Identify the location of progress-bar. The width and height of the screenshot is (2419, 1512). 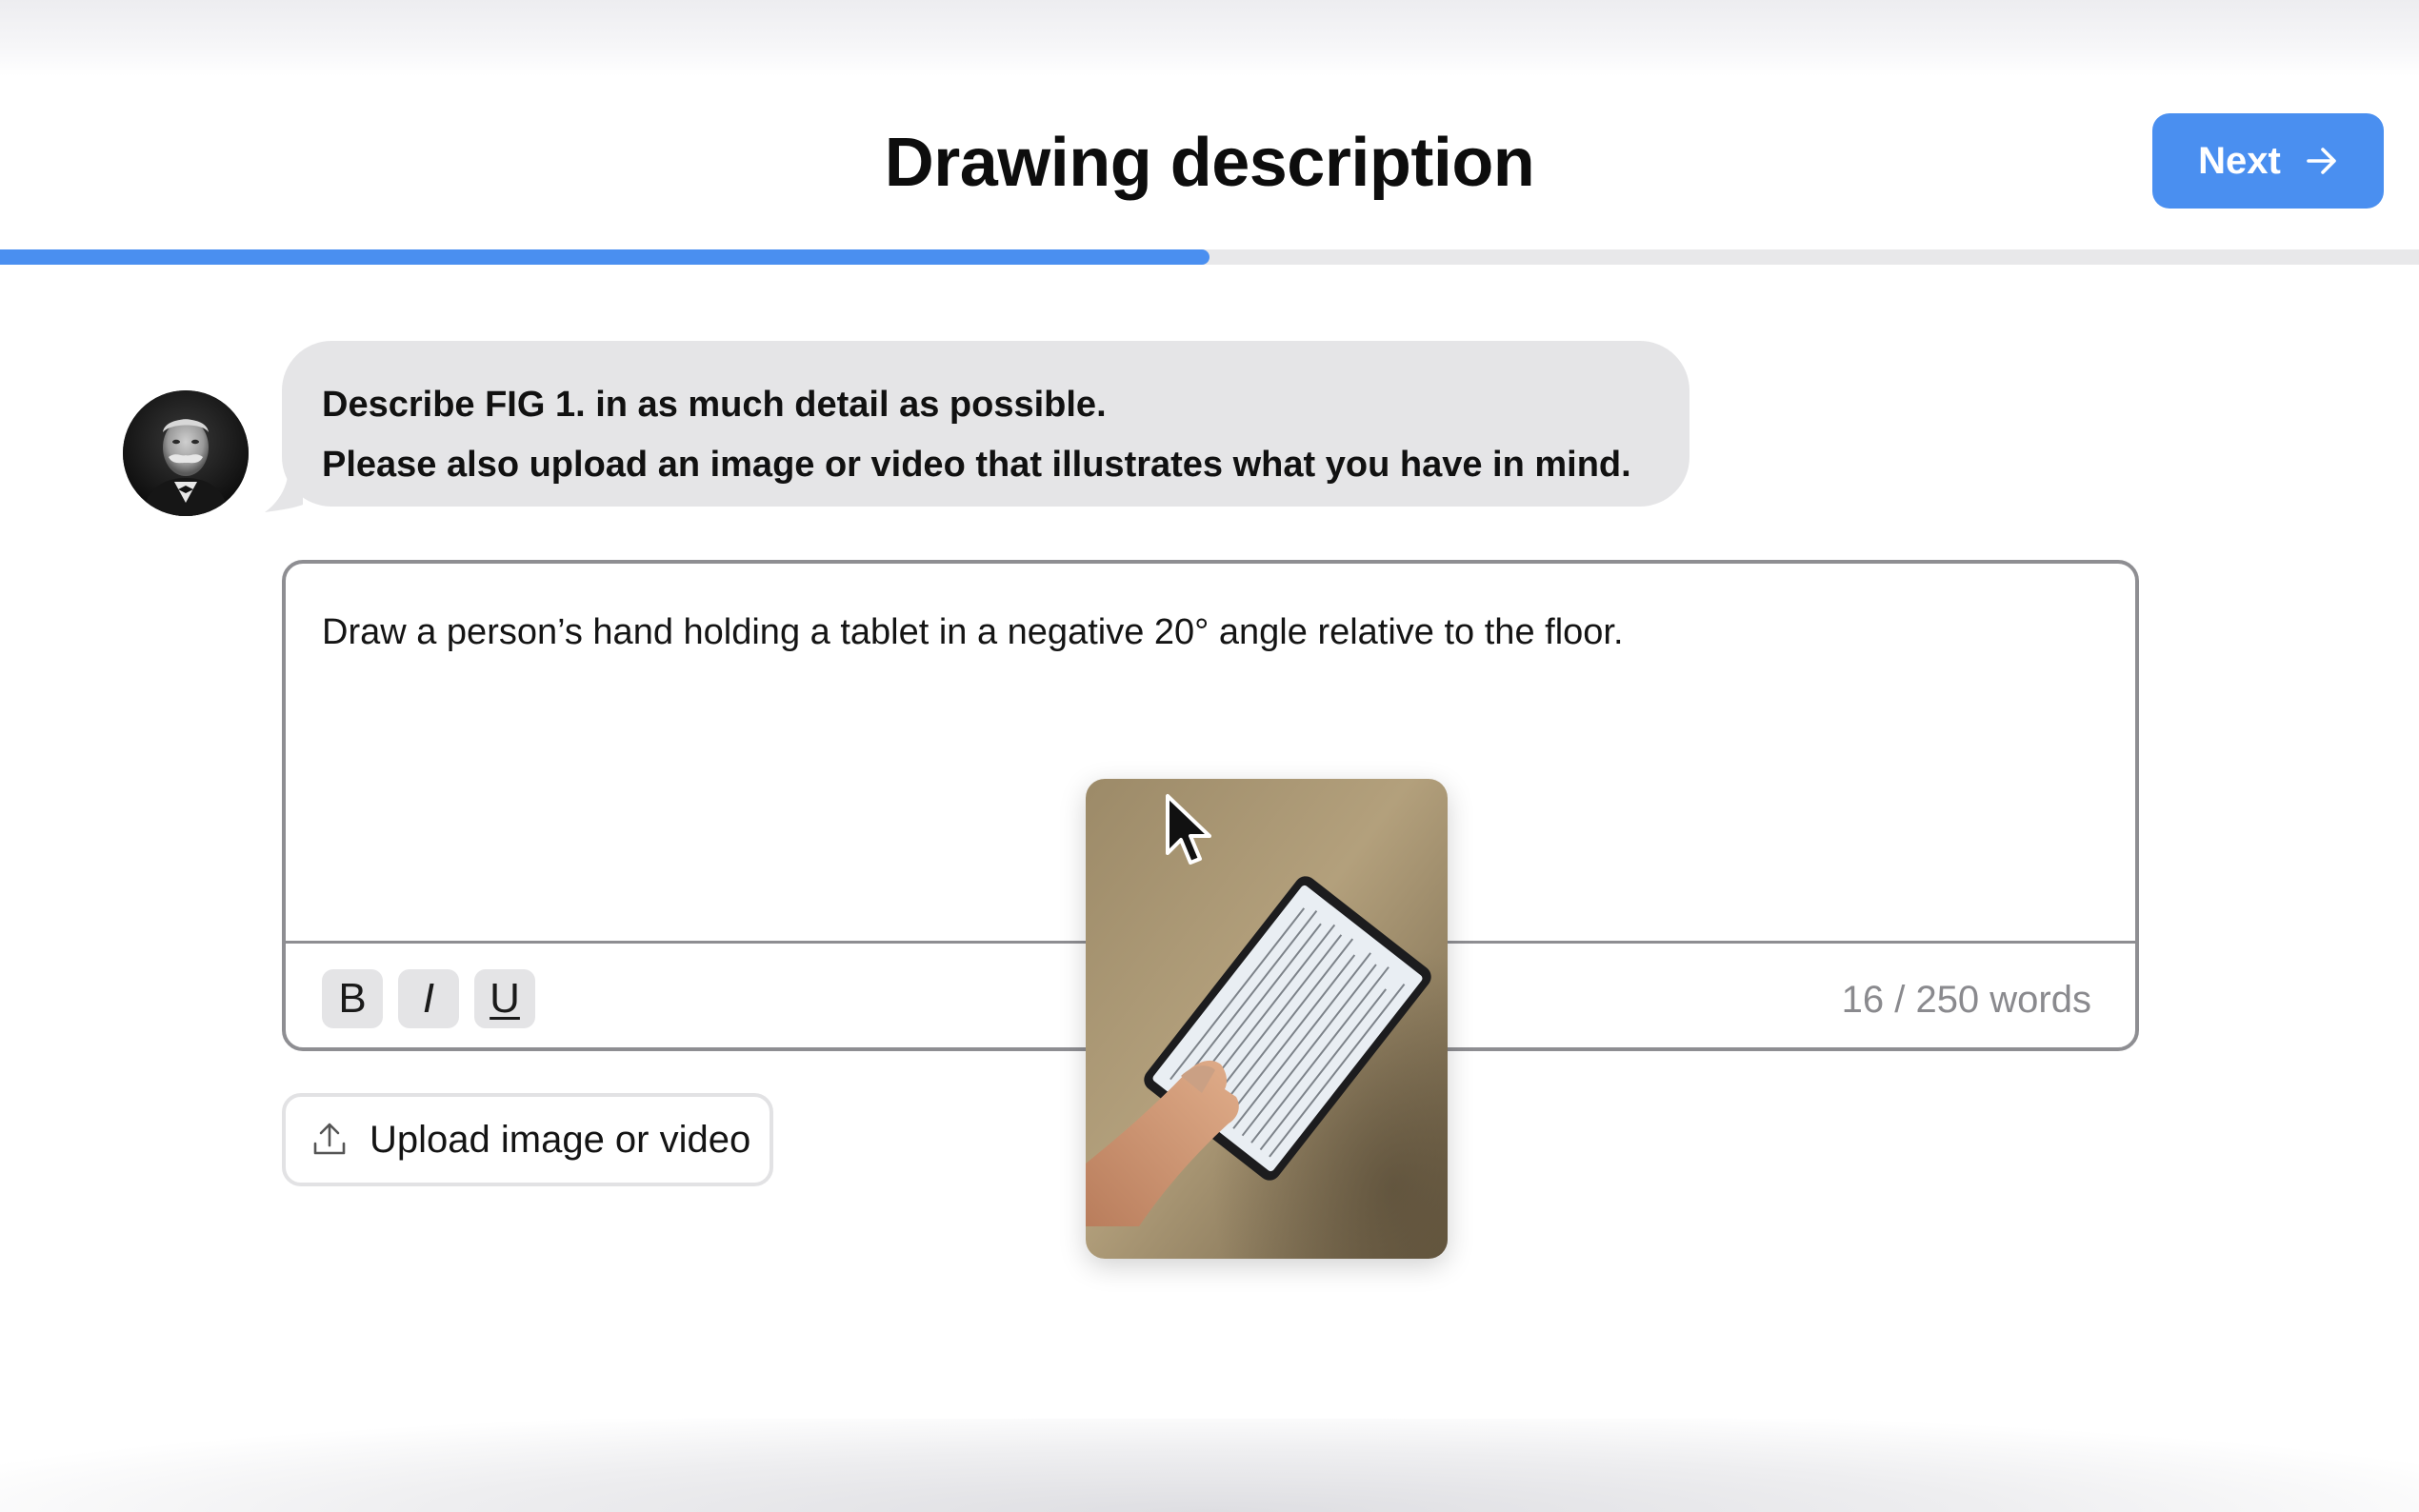
(1209, 257).